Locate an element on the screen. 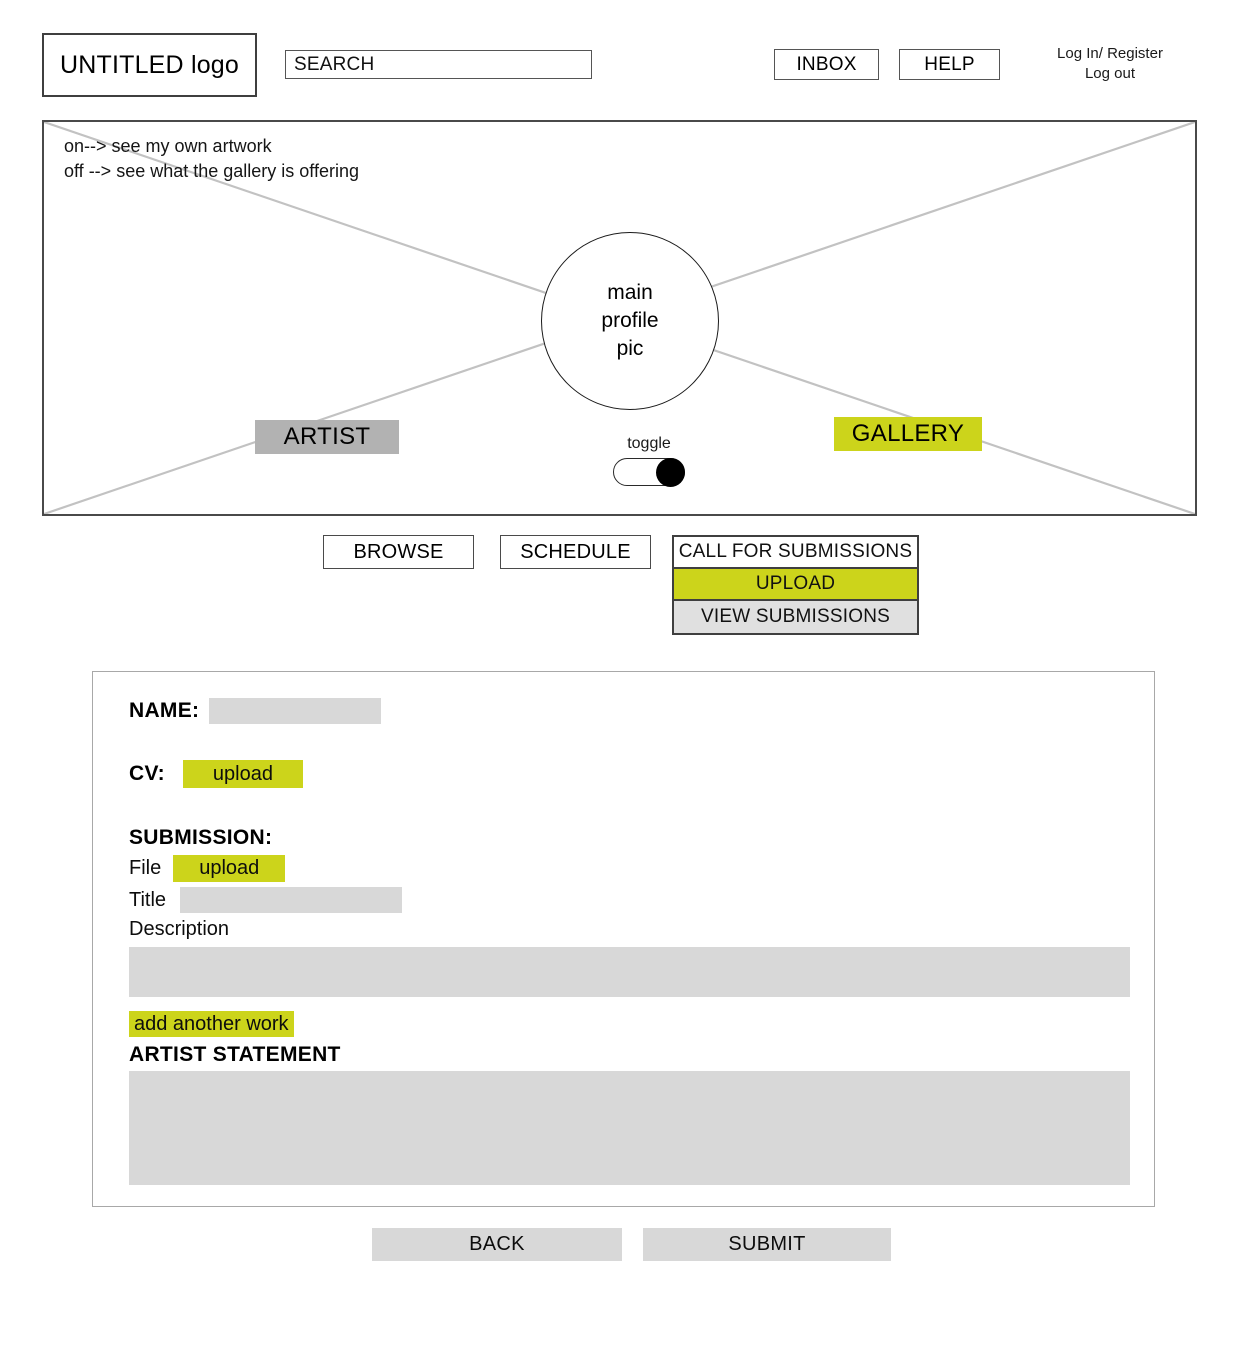 This screenshot has width=1248, height=1350. profile-pic-line-1: main is located at coordinates (630, 292).